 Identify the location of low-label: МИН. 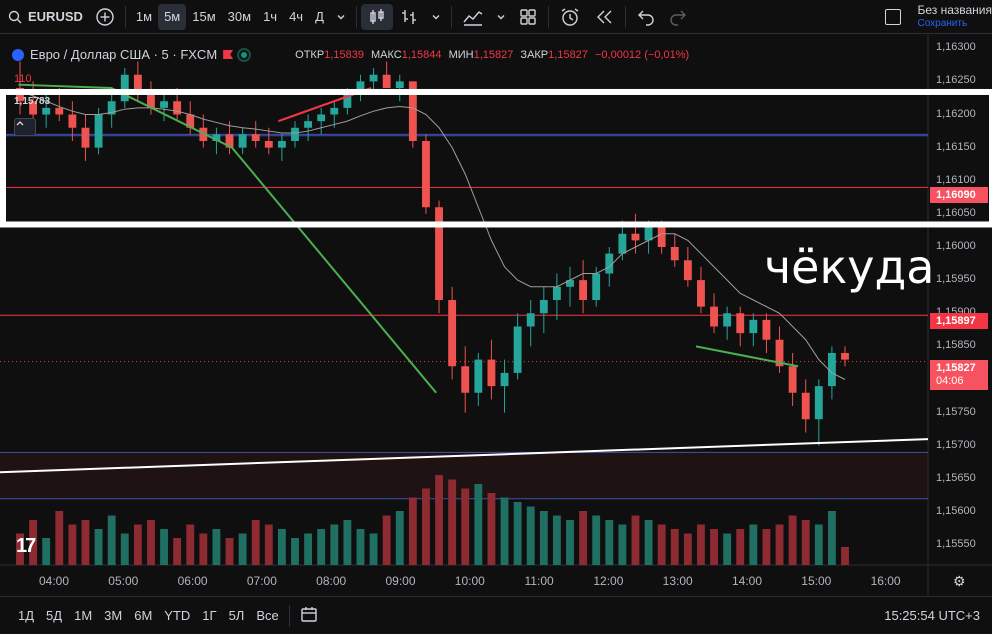
(461, 54).